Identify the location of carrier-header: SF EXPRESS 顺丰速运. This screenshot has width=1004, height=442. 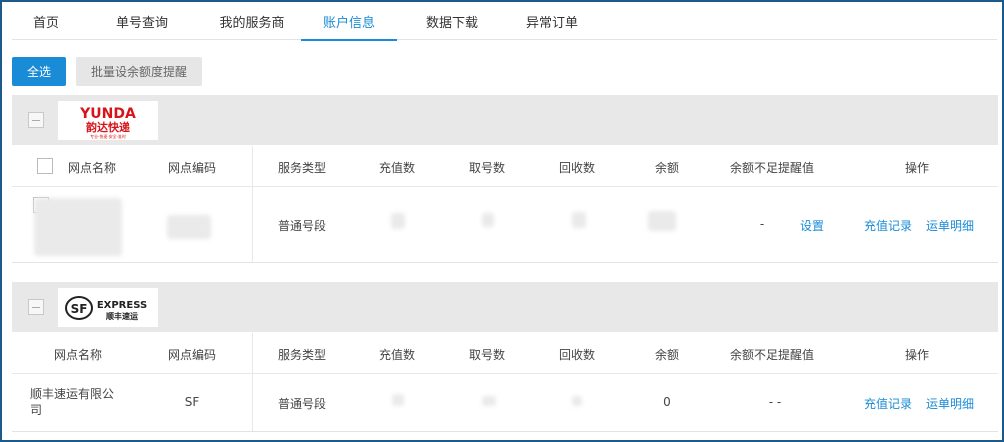
(505, 307).